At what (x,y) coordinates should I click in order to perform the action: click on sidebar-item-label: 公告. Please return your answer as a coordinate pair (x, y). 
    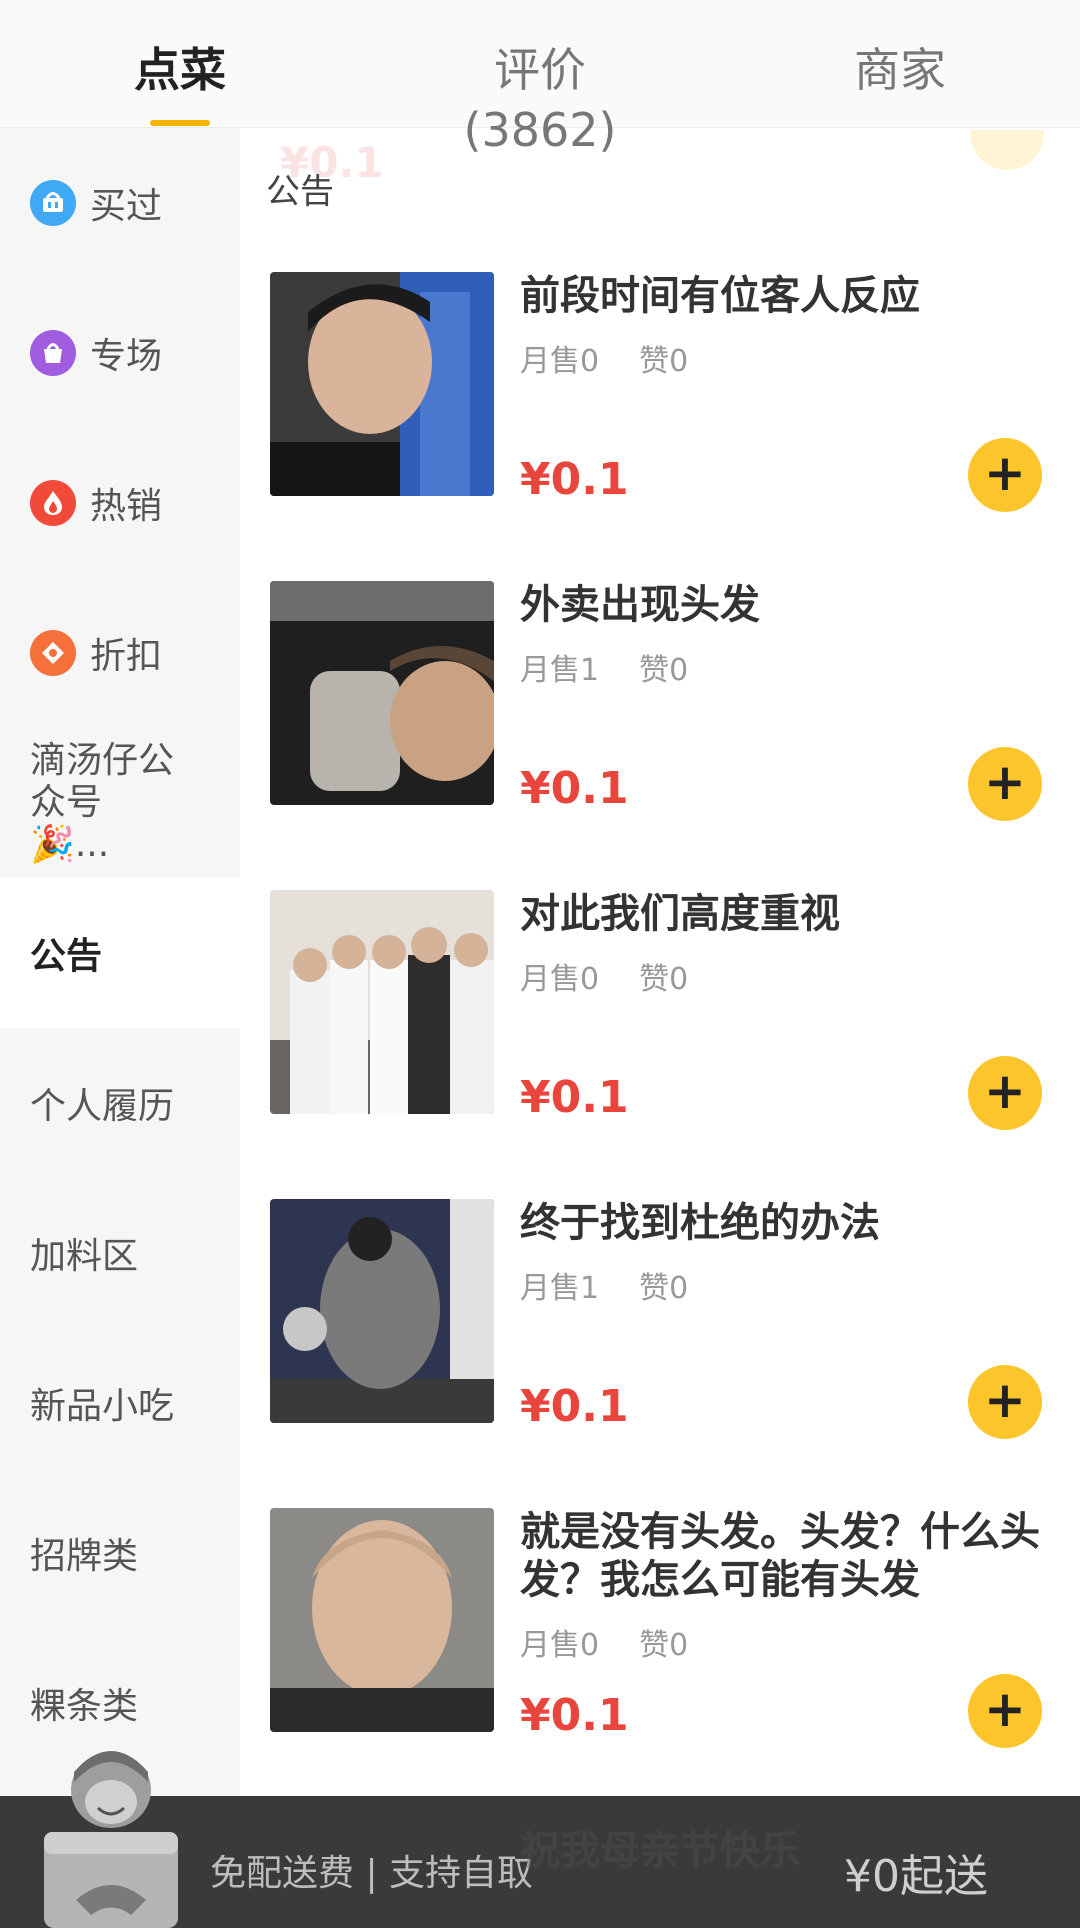
    Looking at the image, I should click on (66, 956).